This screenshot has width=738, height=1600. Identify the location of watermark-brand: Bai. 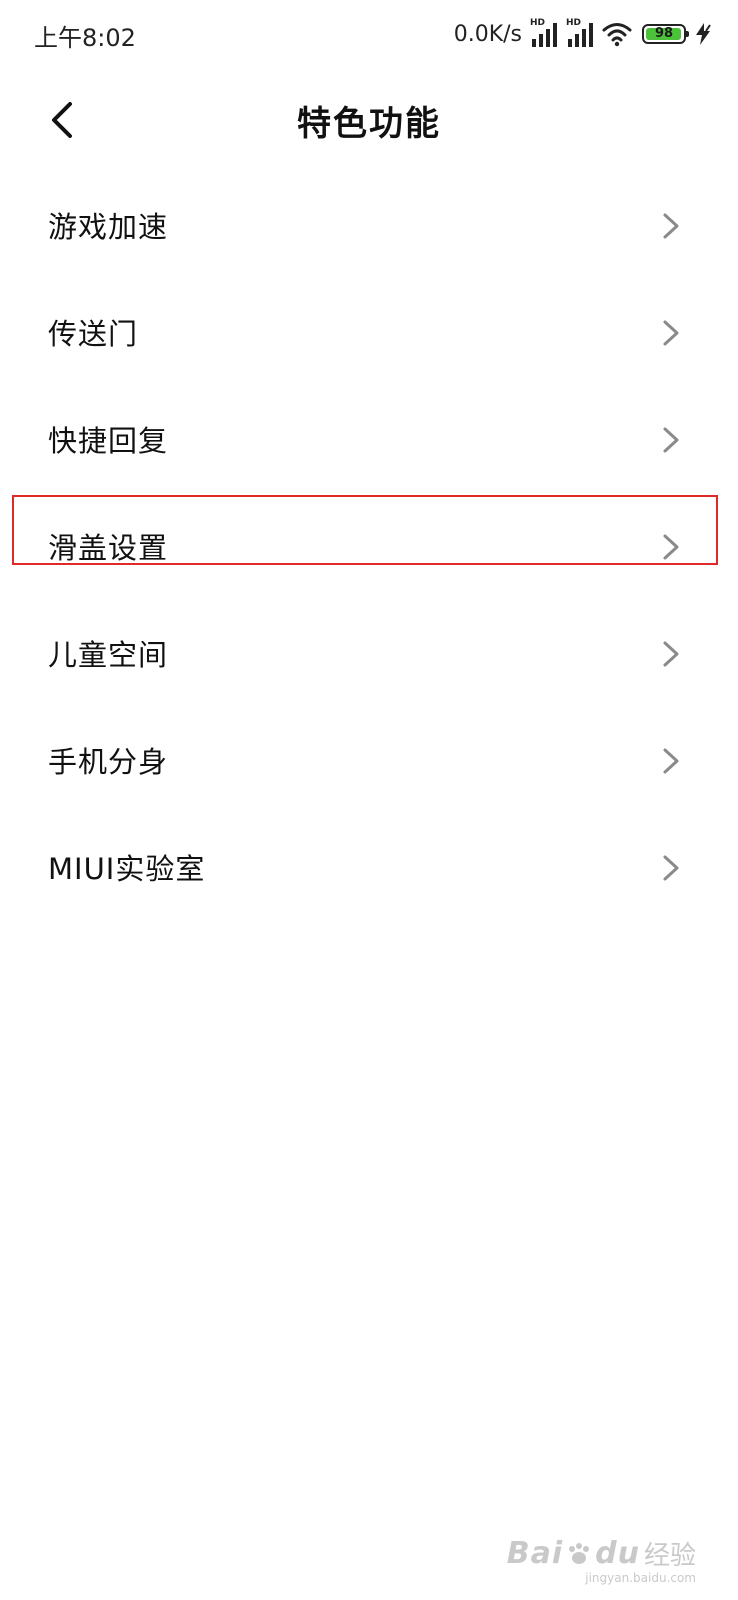
(535, 1553).